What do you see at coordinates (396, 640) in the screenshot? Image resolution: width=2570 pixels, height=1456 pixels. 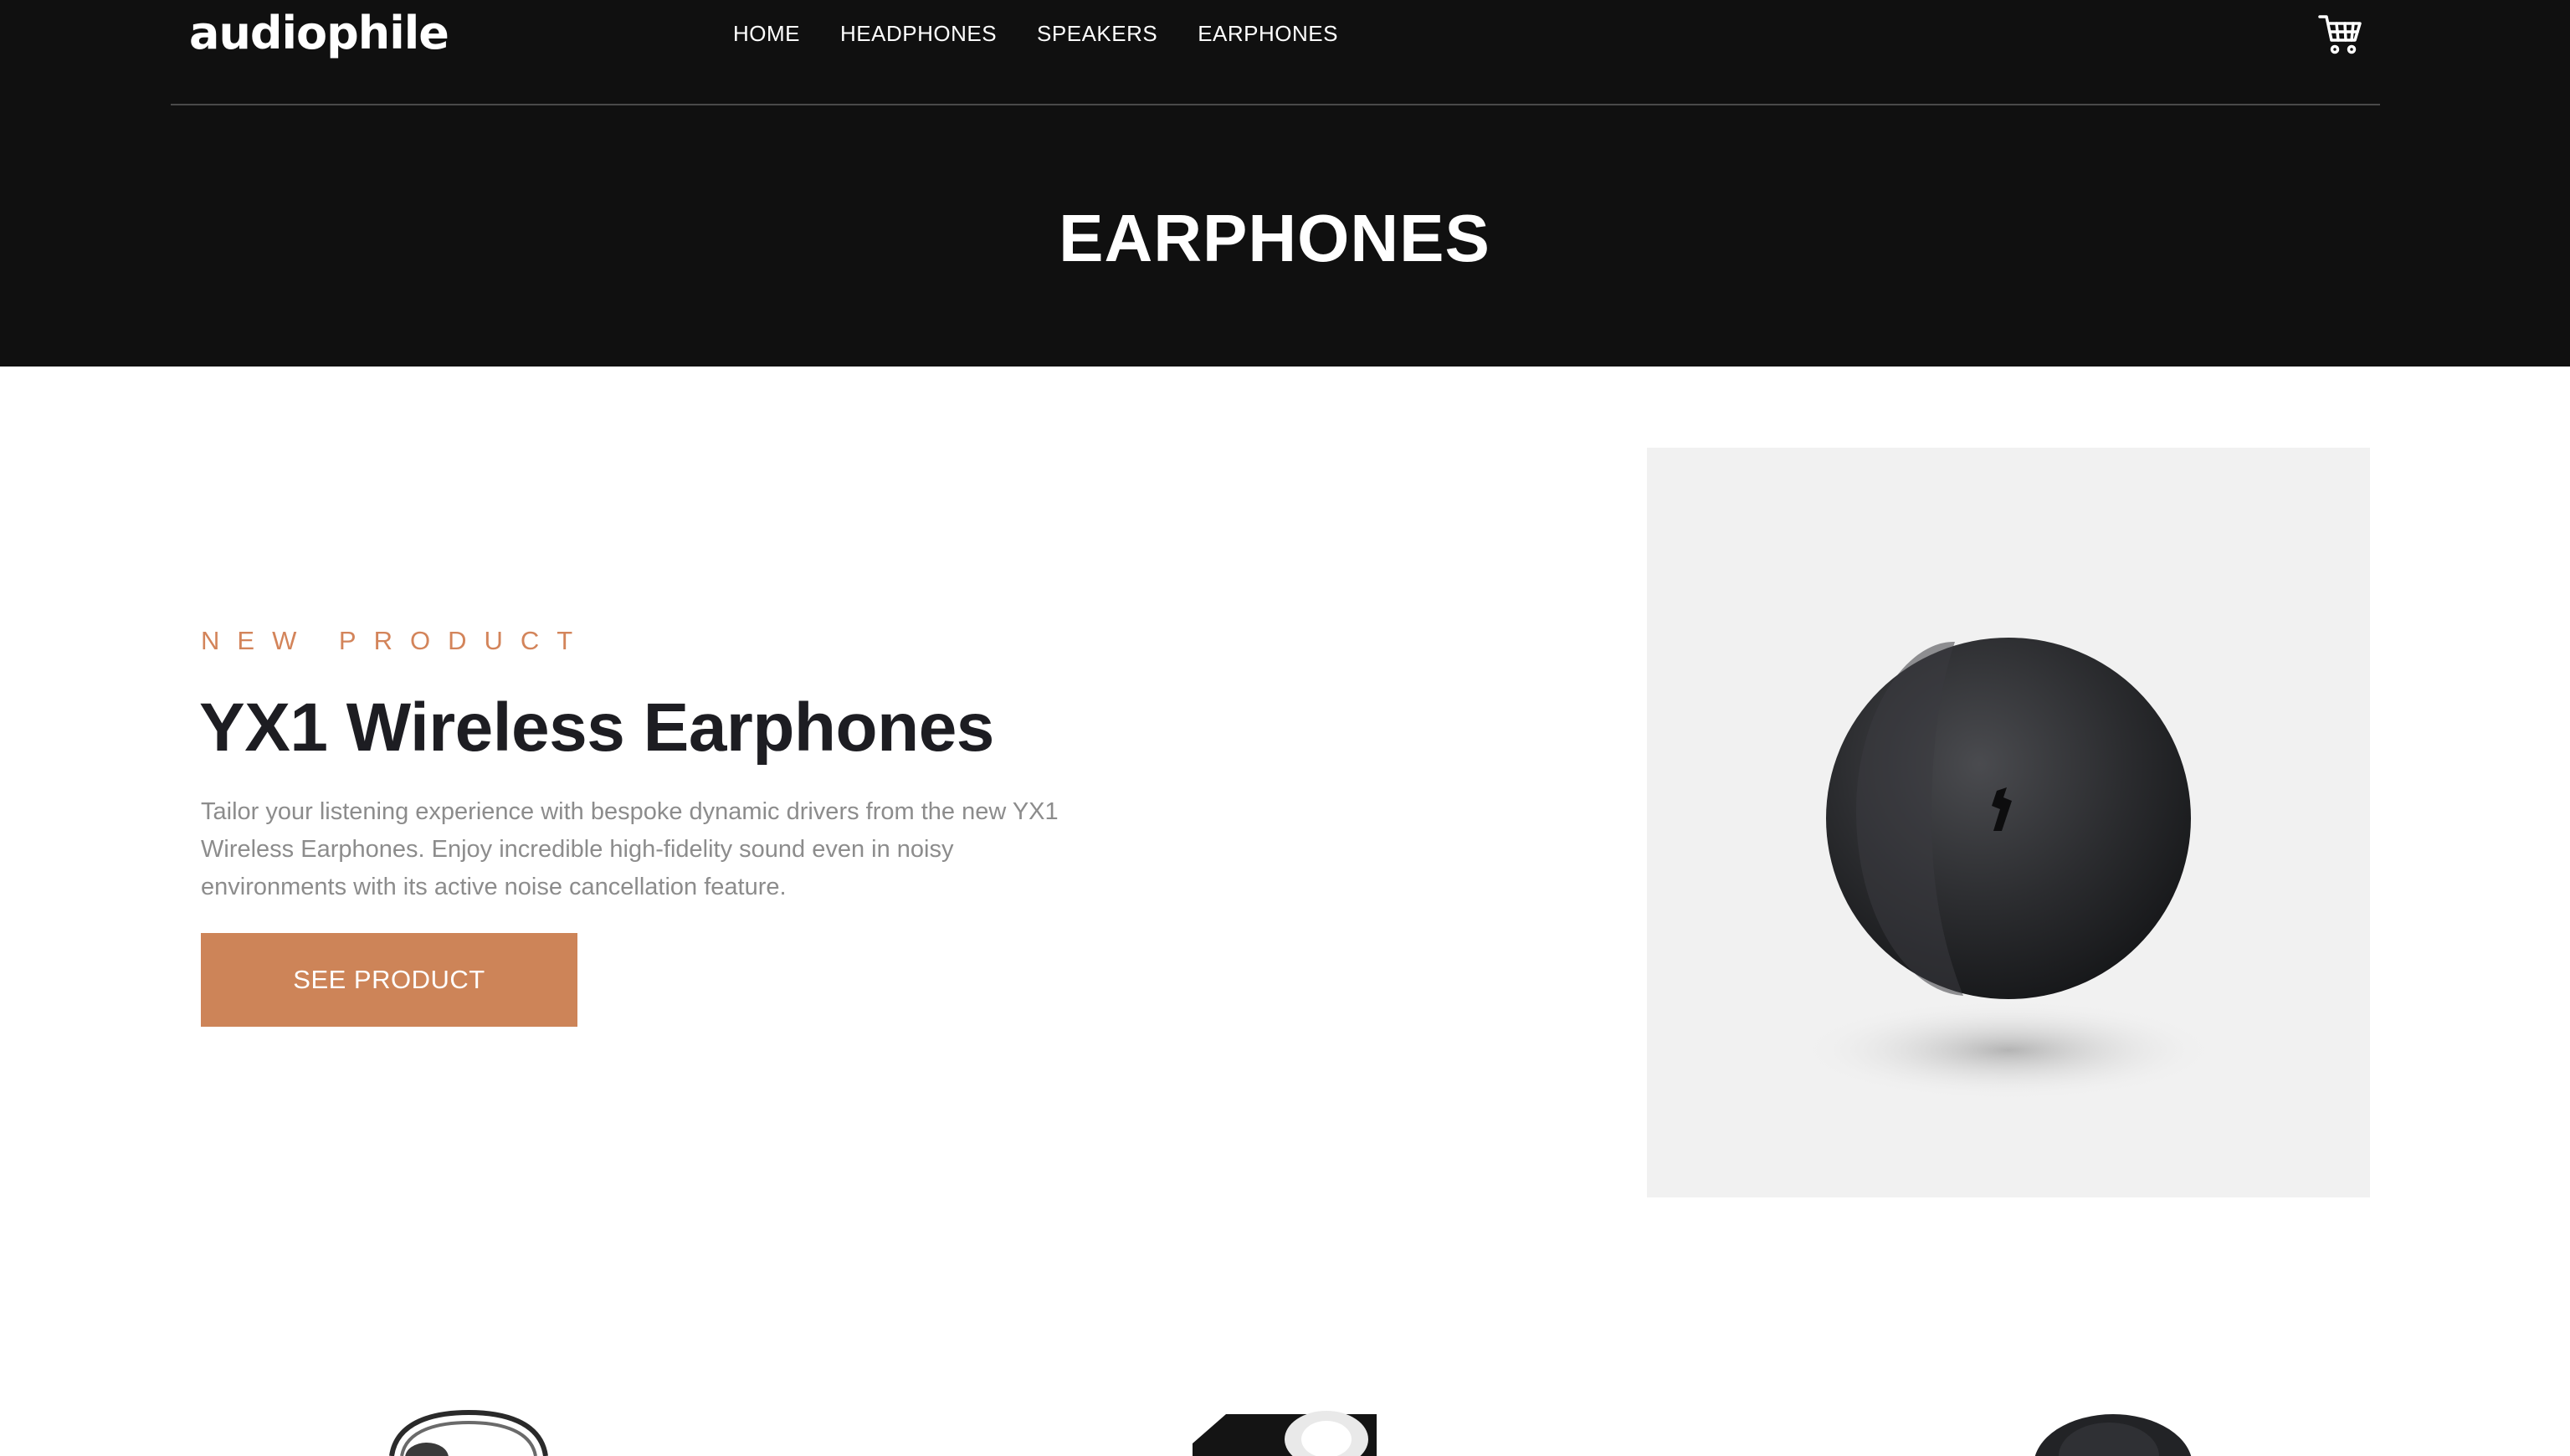 I see `product-overline: NEW PRODUCT` at bounding box center [396, 640].